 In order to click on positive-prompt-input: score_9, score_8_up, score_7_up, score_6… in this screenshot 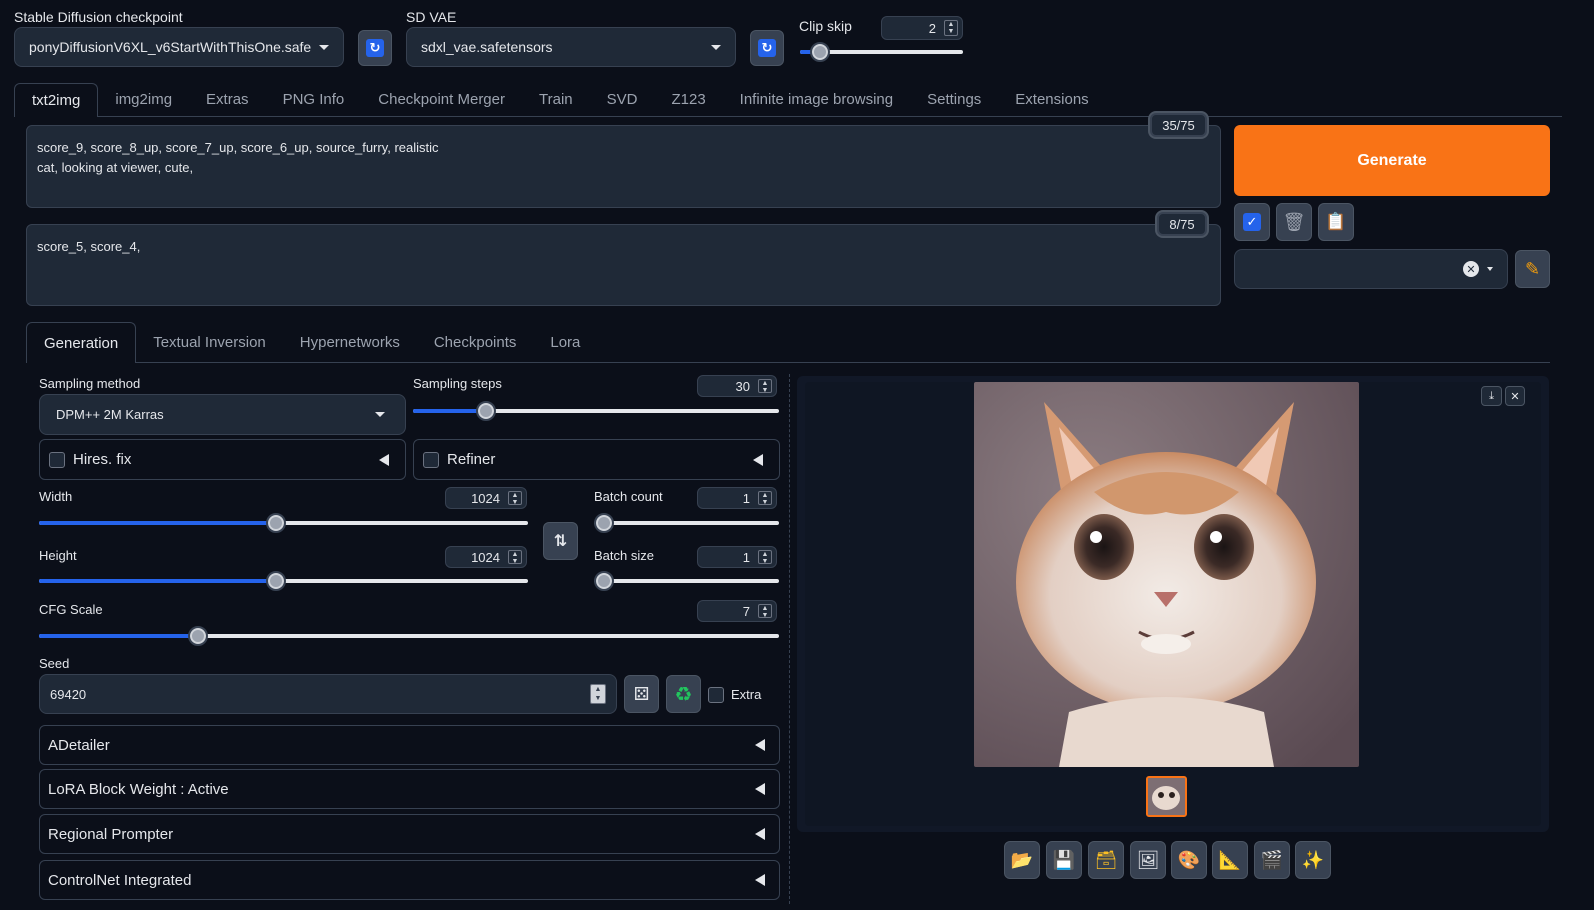, I will do `click(623, 166)`.